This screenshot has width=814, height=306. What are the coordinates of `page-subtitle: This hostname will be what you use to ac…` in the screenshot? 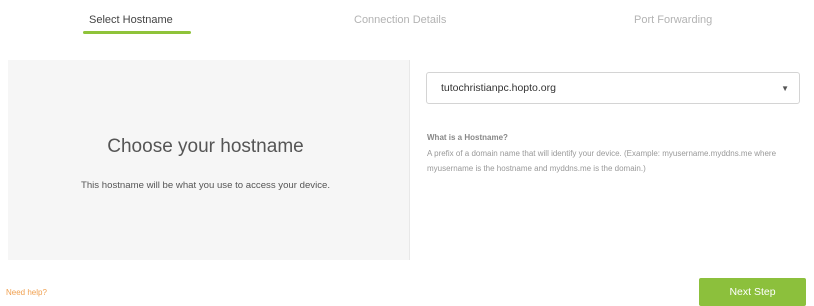 It's located at (205, 185).